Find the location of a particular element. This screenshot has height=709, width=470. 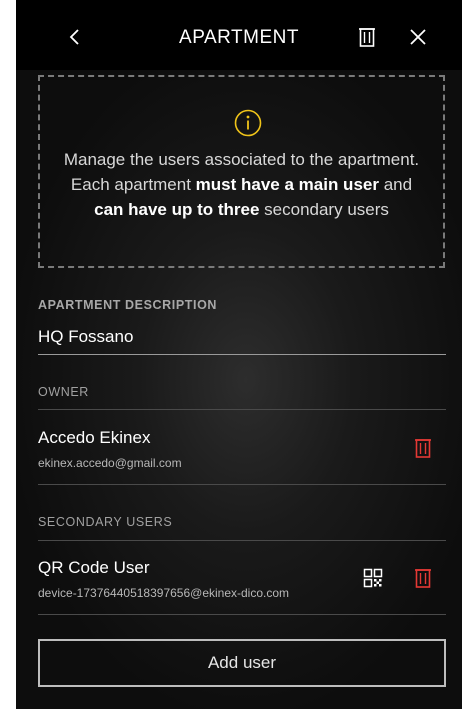

description-underline is located at coordinates (242, 354).